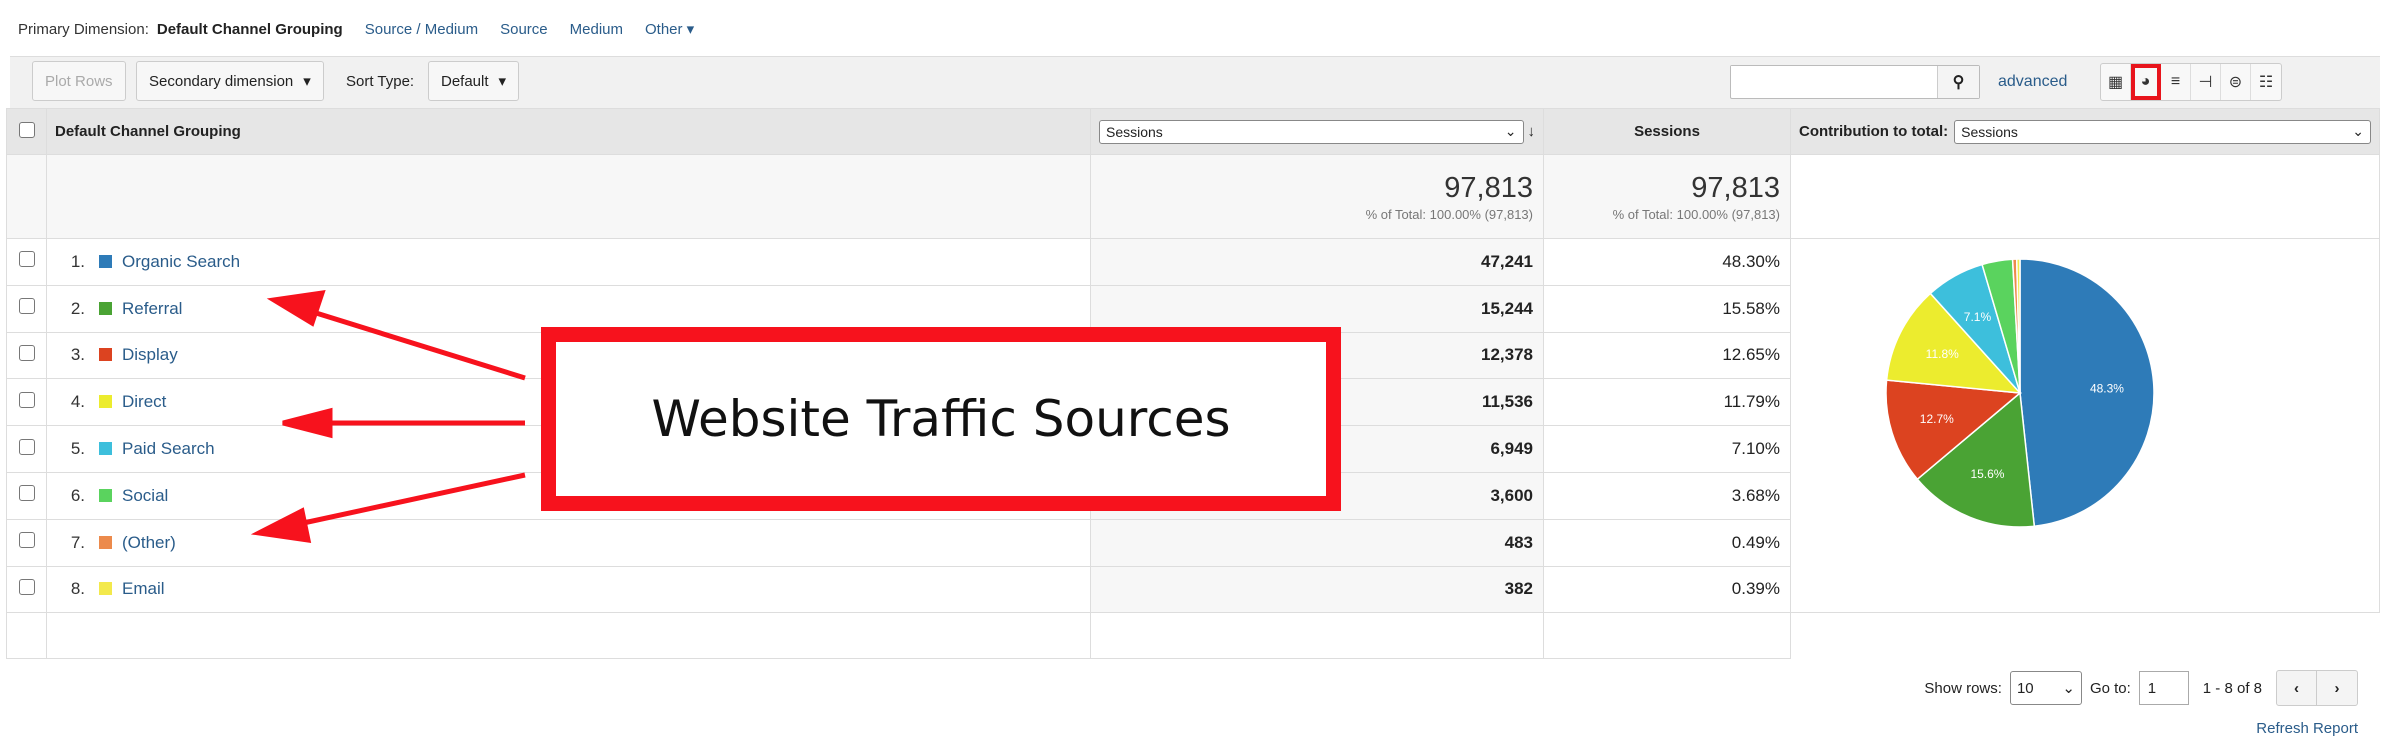 The image size is (2388, 756). I want to click on secondary-dimension-dropdown: Secondary dimension ▾, so click(230, 81).